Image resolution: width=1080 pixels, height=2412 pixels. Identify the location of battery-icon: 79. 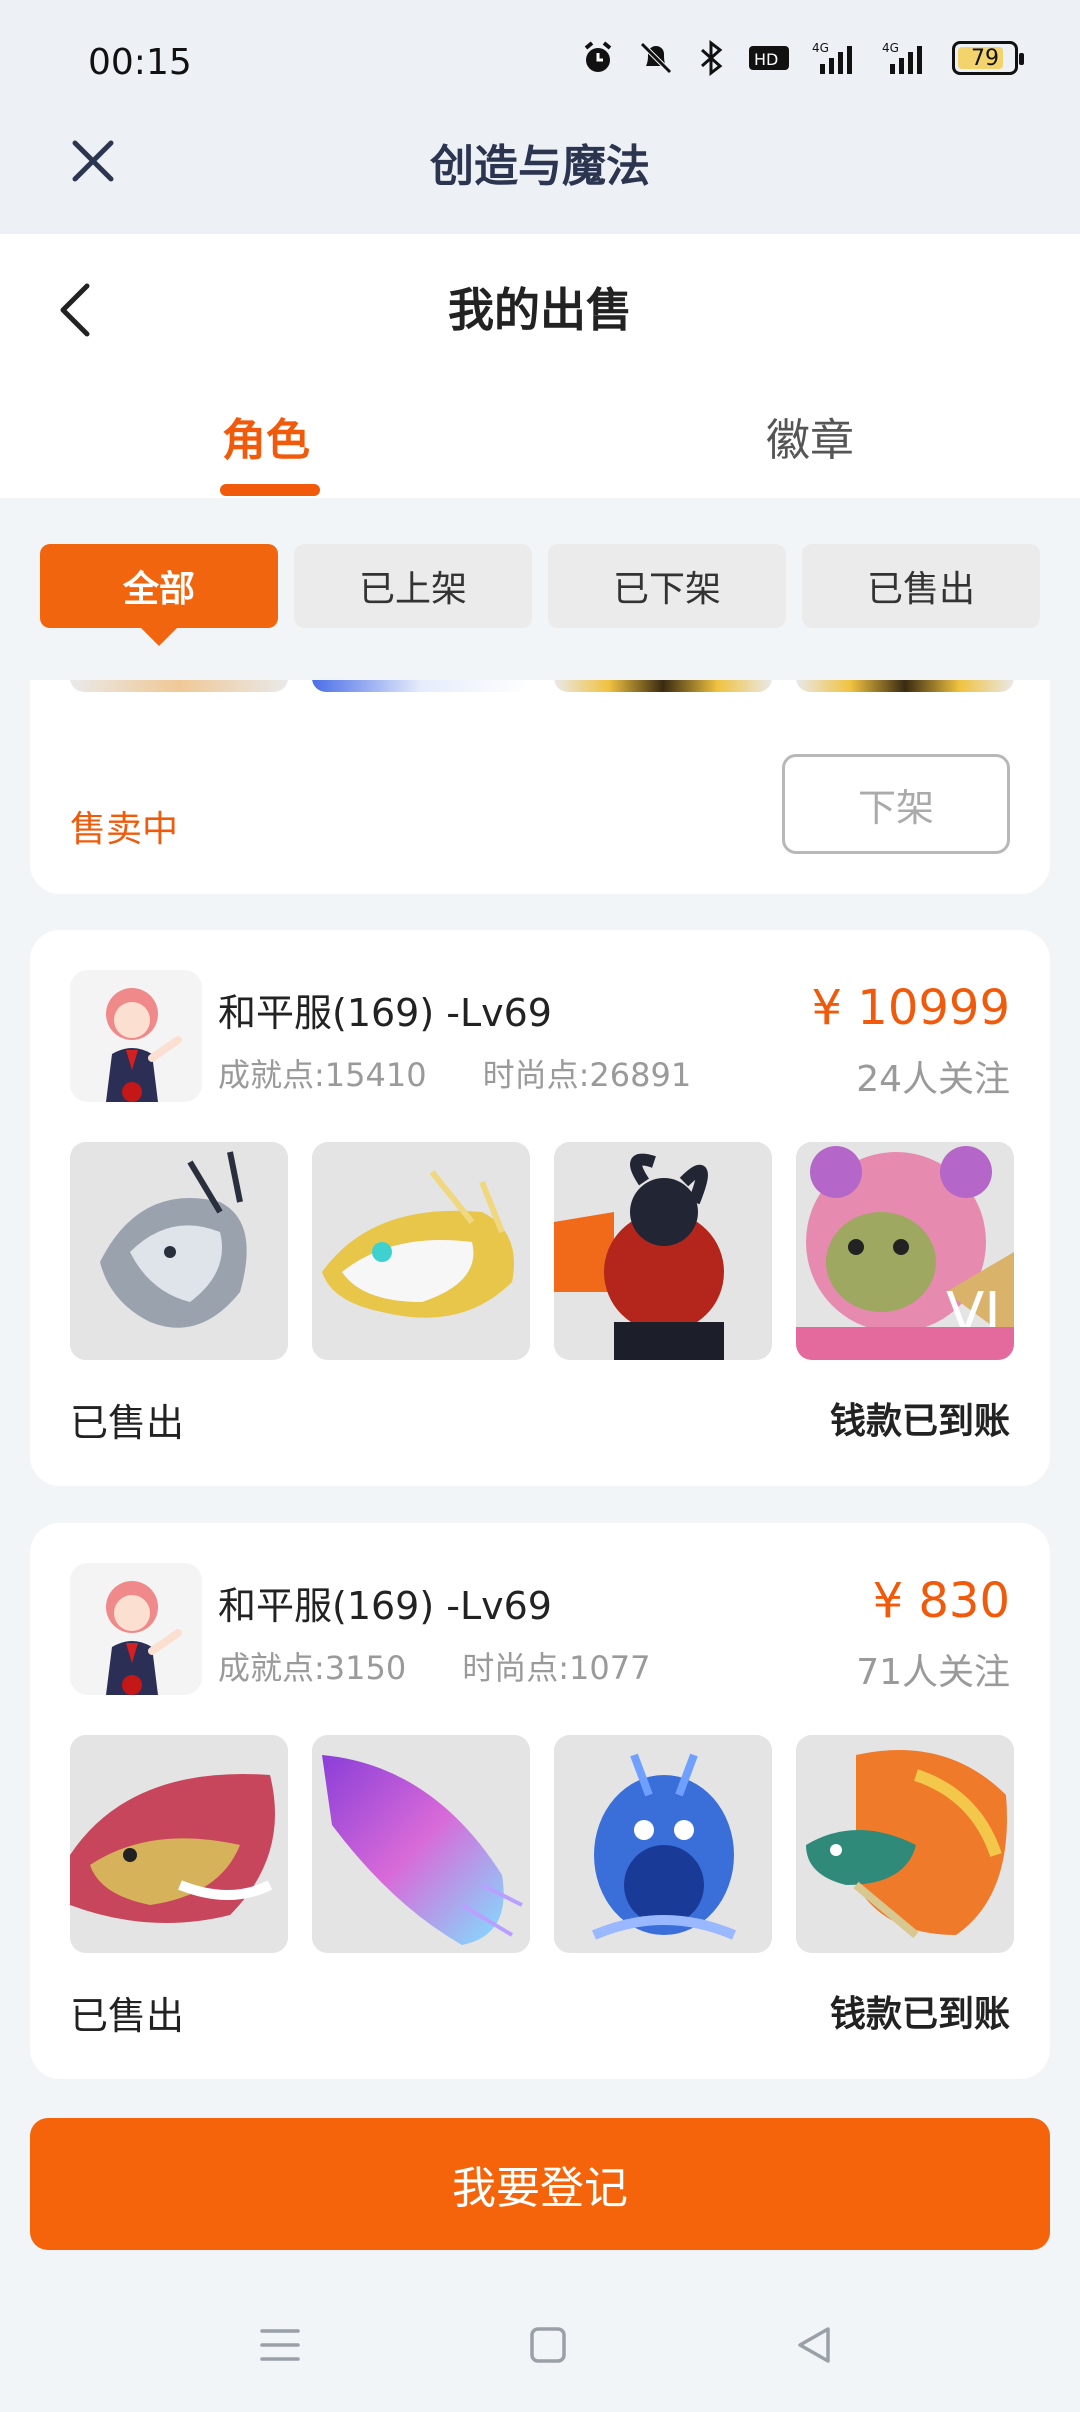
(988, 58).